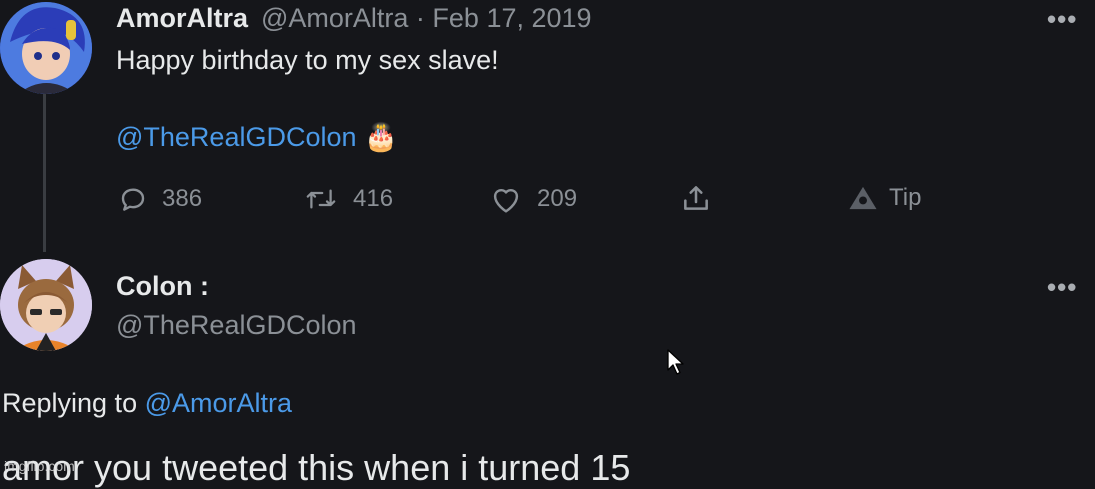 Image resolution: width=1095 pixels, height=489 pixels. Describe the element at coordinates (557, 198) in the screenshot. I see `like-count: 209` at that location.